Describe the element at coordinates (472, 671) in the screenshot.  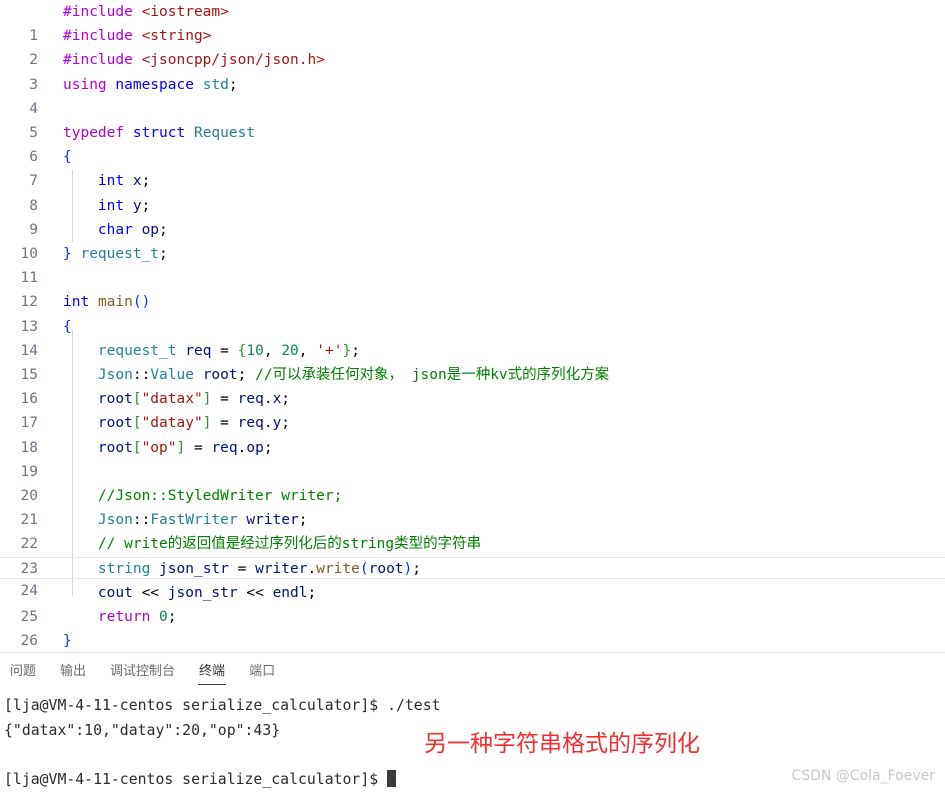
I see `panel-tab-bar: 问题 输出 调试控制台 终端 端口` at that location.